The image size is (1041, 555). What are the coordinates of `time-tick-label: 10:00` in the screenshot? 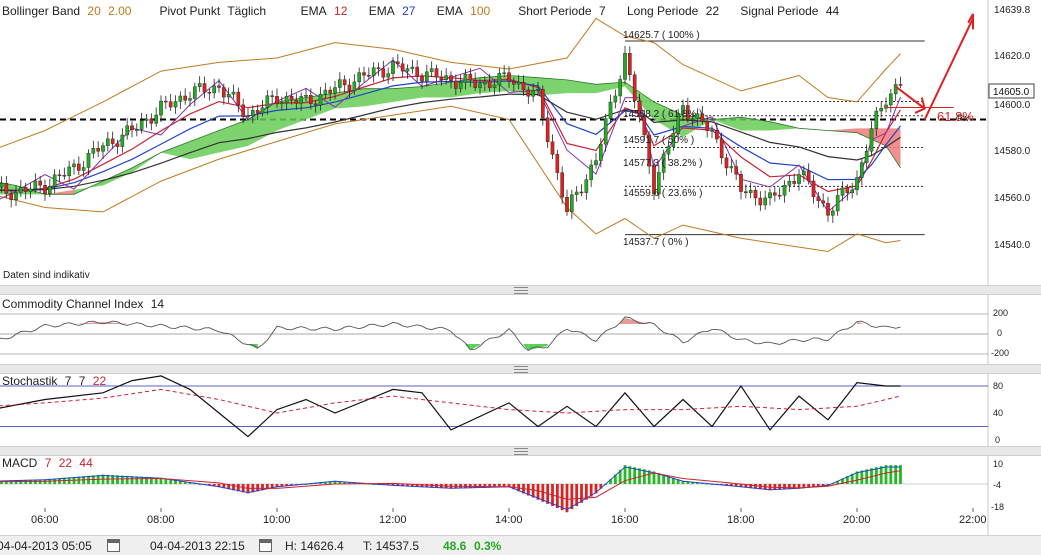 It's located at (277, 520).